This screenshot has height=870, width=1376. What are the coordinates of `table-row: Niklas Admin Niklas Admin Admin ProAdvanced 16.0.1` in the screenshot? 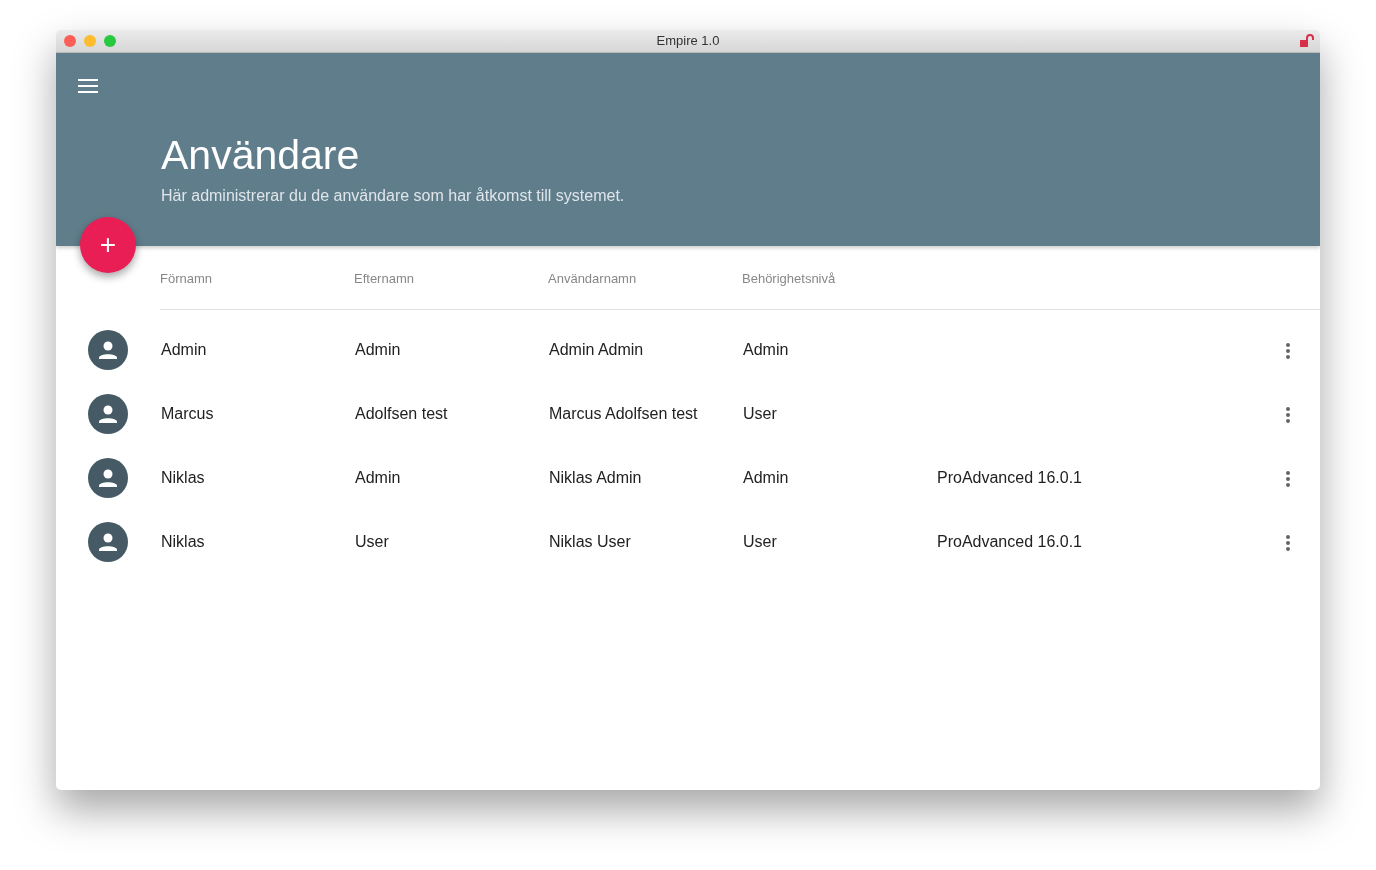 It's located at (688, 478).